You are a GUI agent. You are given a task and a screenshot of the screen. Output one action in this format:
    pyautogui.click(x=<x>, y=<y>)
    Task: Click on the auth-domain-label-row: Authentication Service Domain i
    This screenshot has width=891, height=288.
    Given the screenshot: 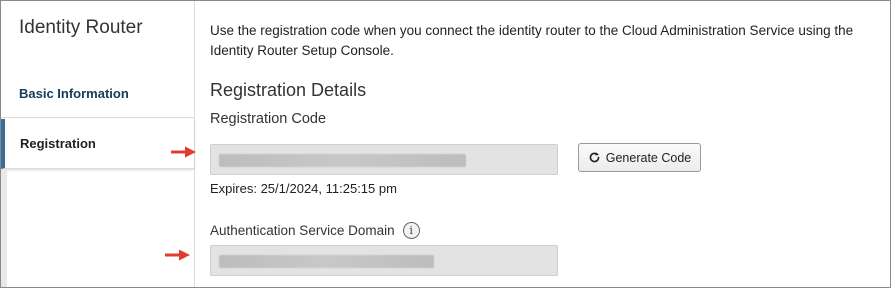 What is the action you would take?
    pyautogui.click(x=315, y=230)
    